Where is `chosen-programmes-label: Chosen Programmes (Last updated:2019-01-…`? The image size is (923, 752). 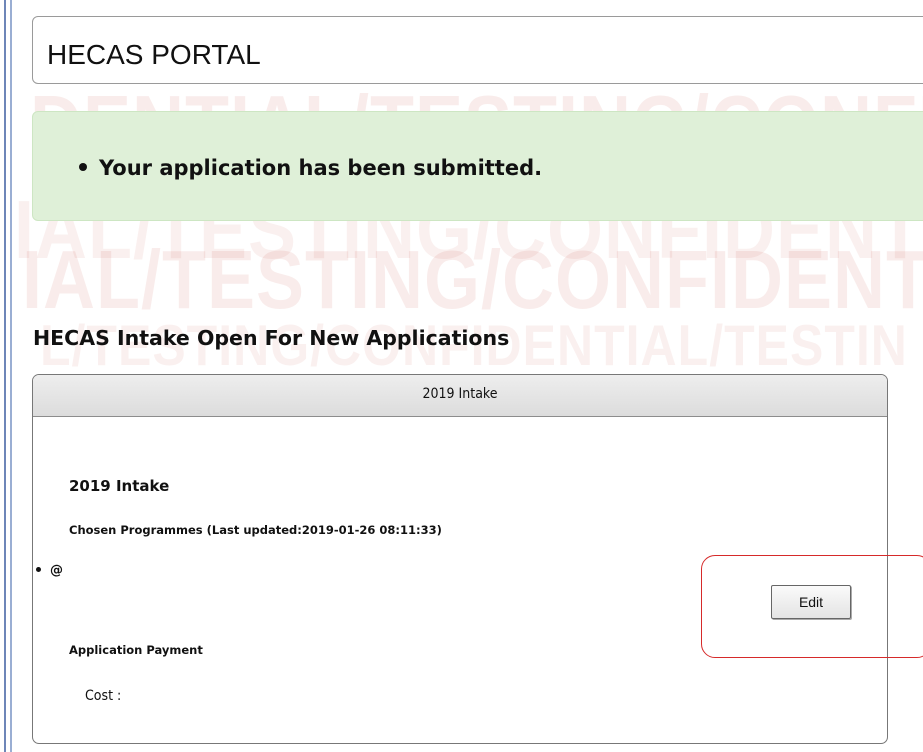
chosen-programmes-label: Chosen Programmes (Last updated:2019-01-… is located at coordinates (255, 530).